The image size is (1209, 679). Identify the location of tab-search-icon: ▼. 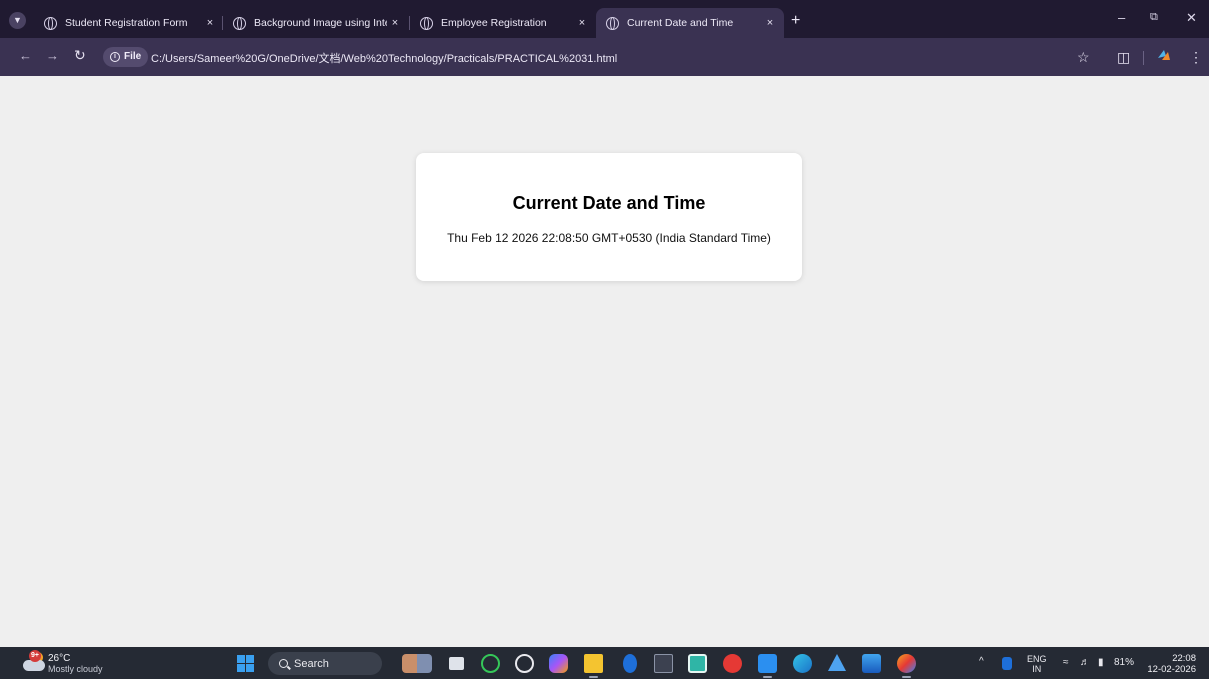
(17, 20).